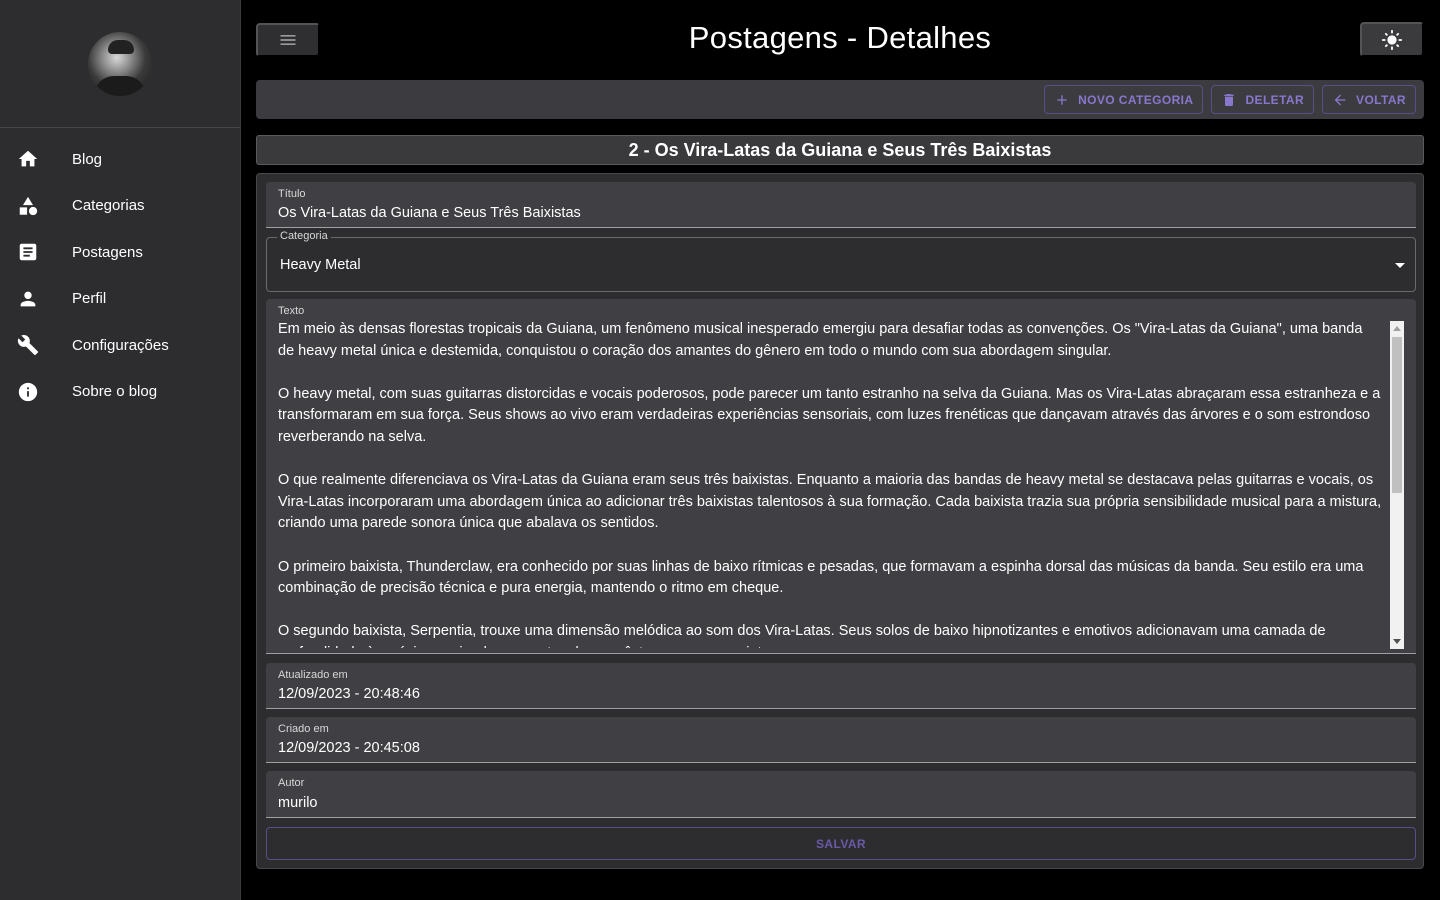 The width and height of the screenshot is (1440, 900). I want to click on sidebar-item-label: Blog, so click(87, 159).